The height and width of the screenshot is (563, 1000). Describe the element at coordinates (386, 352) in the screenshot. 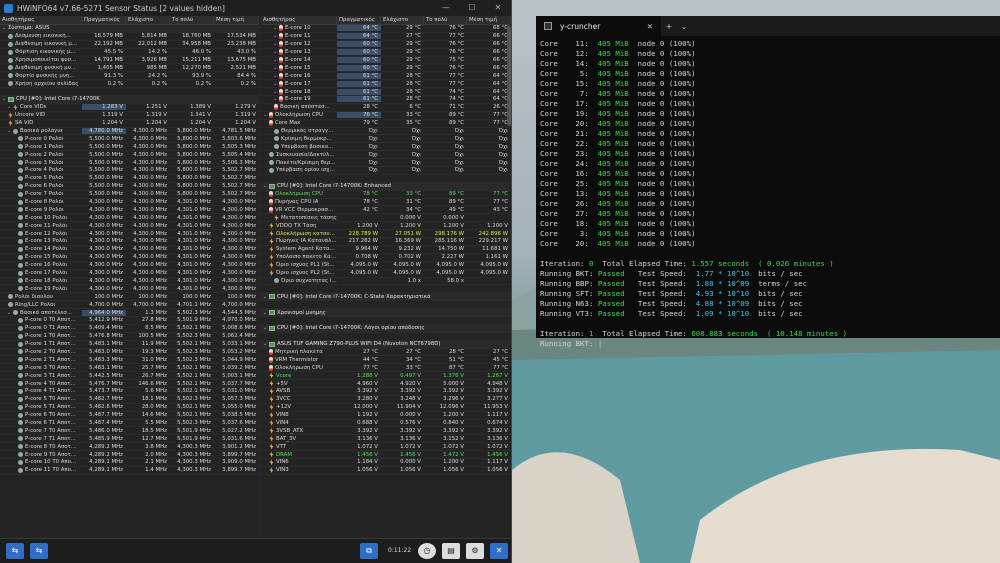

I see `sensor-row: Μητρική πλακέτα 27 °C 27 °C 28 °C 27 °C` at that location.